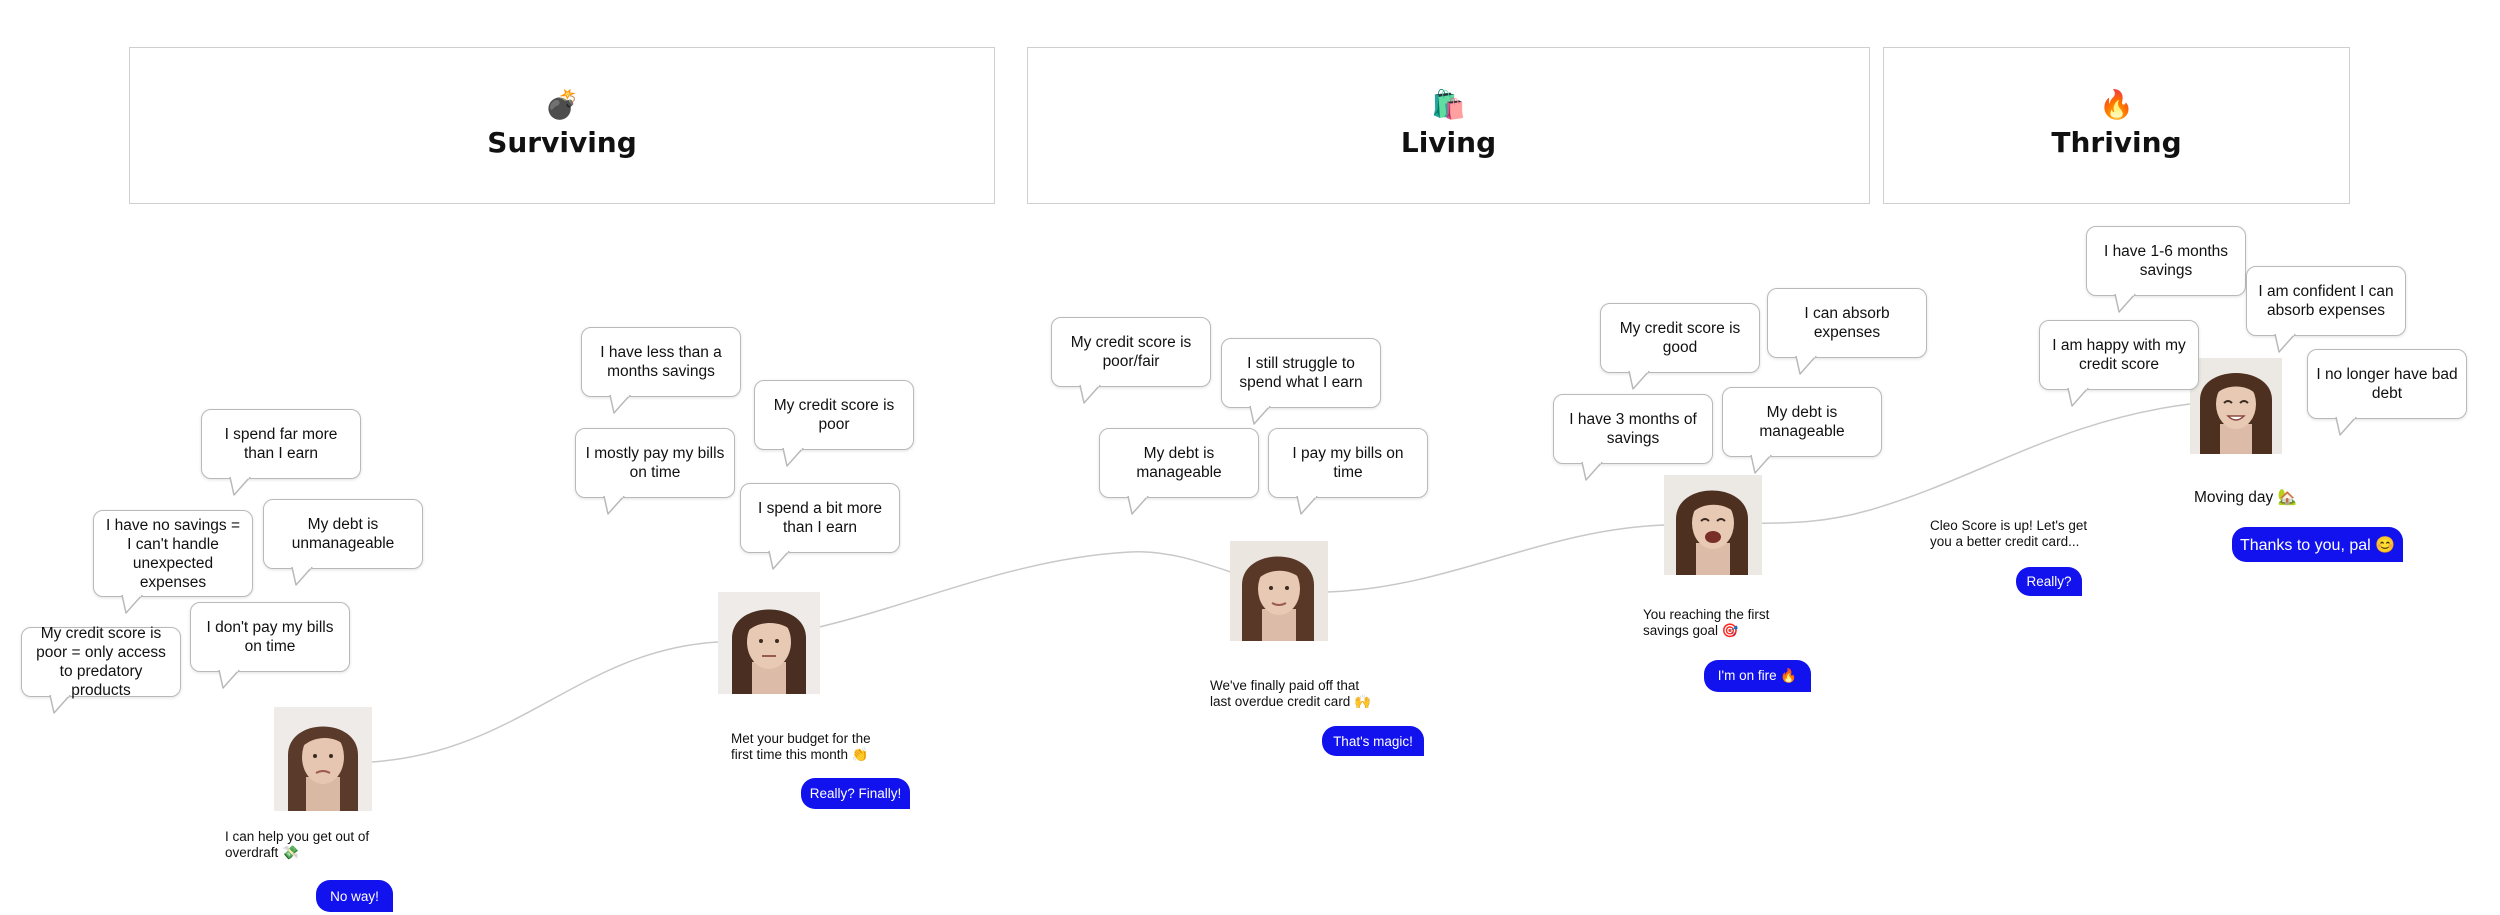 This screenshot has width=2500, height=915. What do you see at coordinates (820, 526) in the screenshot?
I see `thought-bubble: I spend a bit more than I earn` at bounding box center [820, 526].